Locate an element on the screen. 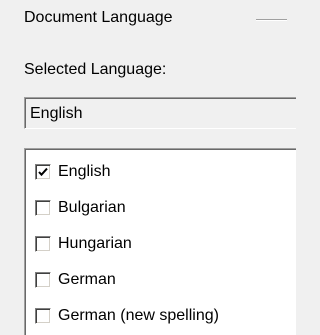 This screenshot has width=320, height=335. language-item-english: English is located at coordinates (160, 173).